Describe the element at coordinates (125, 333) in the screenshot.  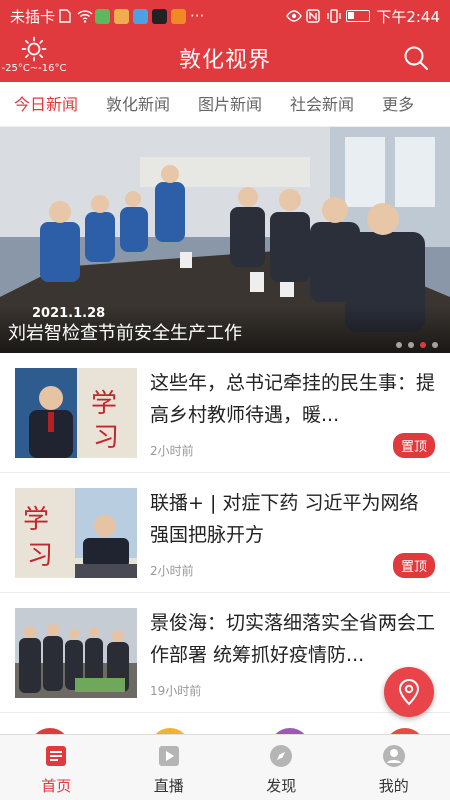
I see `banner-caption: 刘岩智检查节前安全生产工作` at that location.